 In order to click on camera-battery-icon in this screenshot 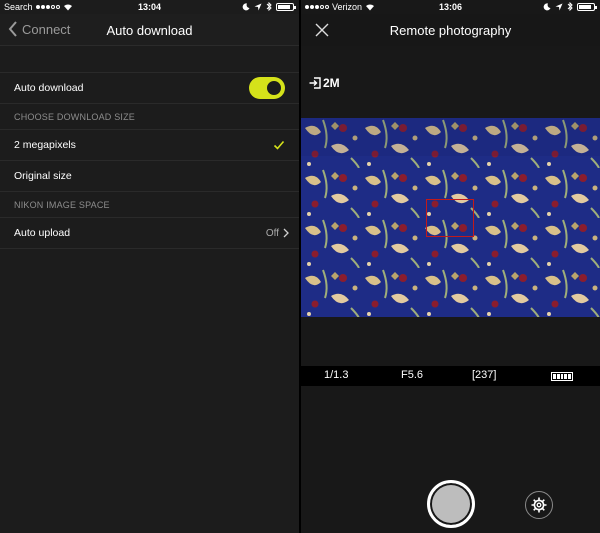, I will do `click(562, 376)`.